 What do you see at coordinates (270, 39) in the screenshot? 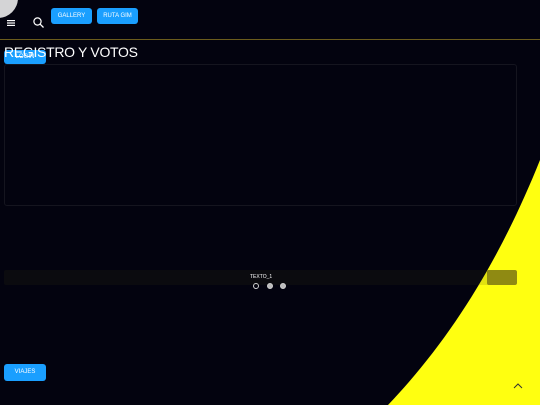
I see `header-divider` at bounding box center [270, 39].